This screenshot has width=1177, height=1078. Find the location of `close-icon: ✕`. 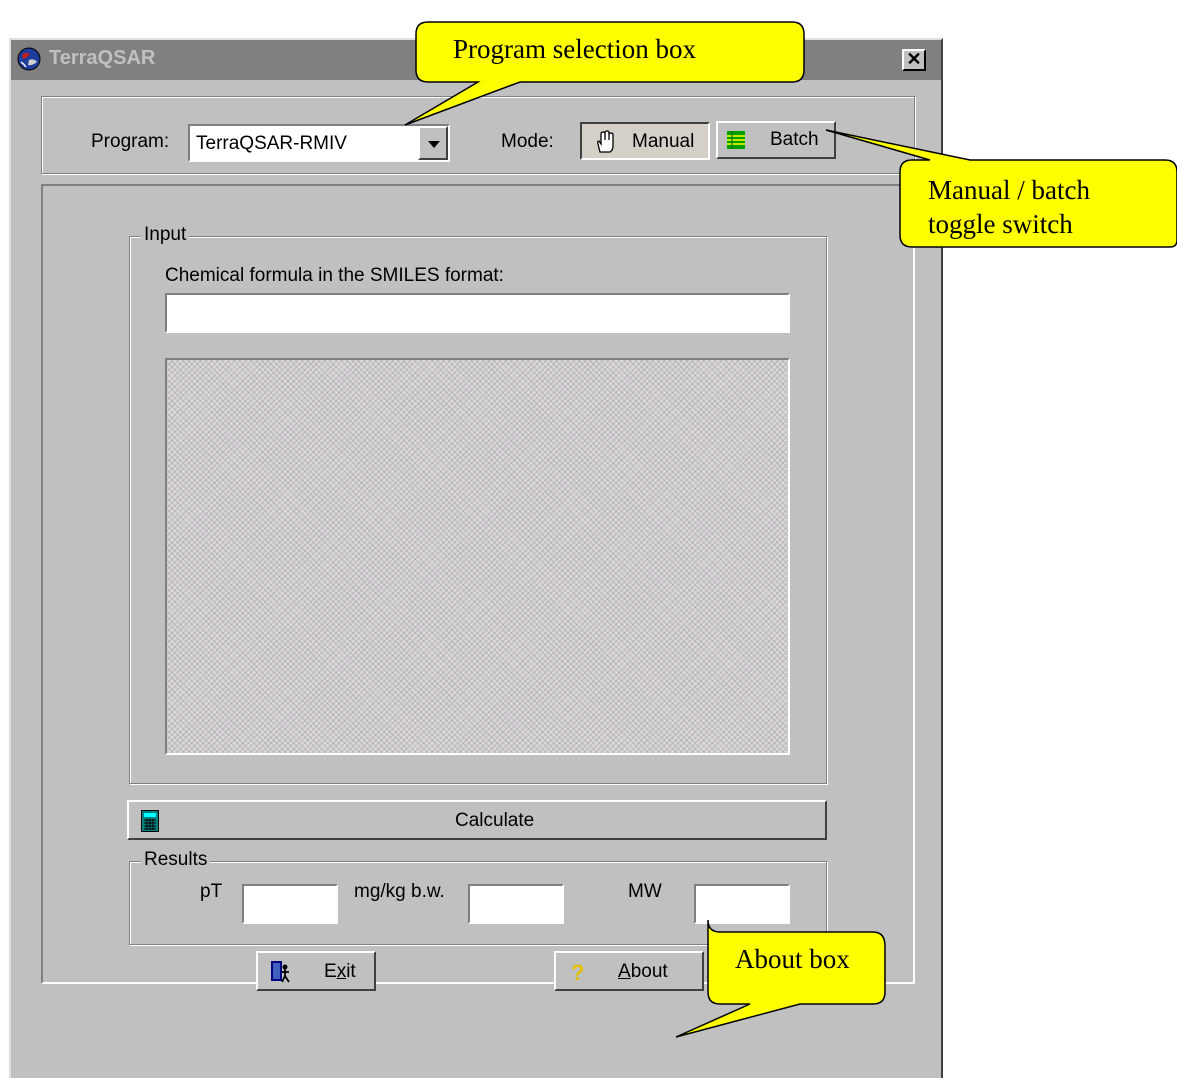

close-icon: ✕ is located at coordinates (914, 59).